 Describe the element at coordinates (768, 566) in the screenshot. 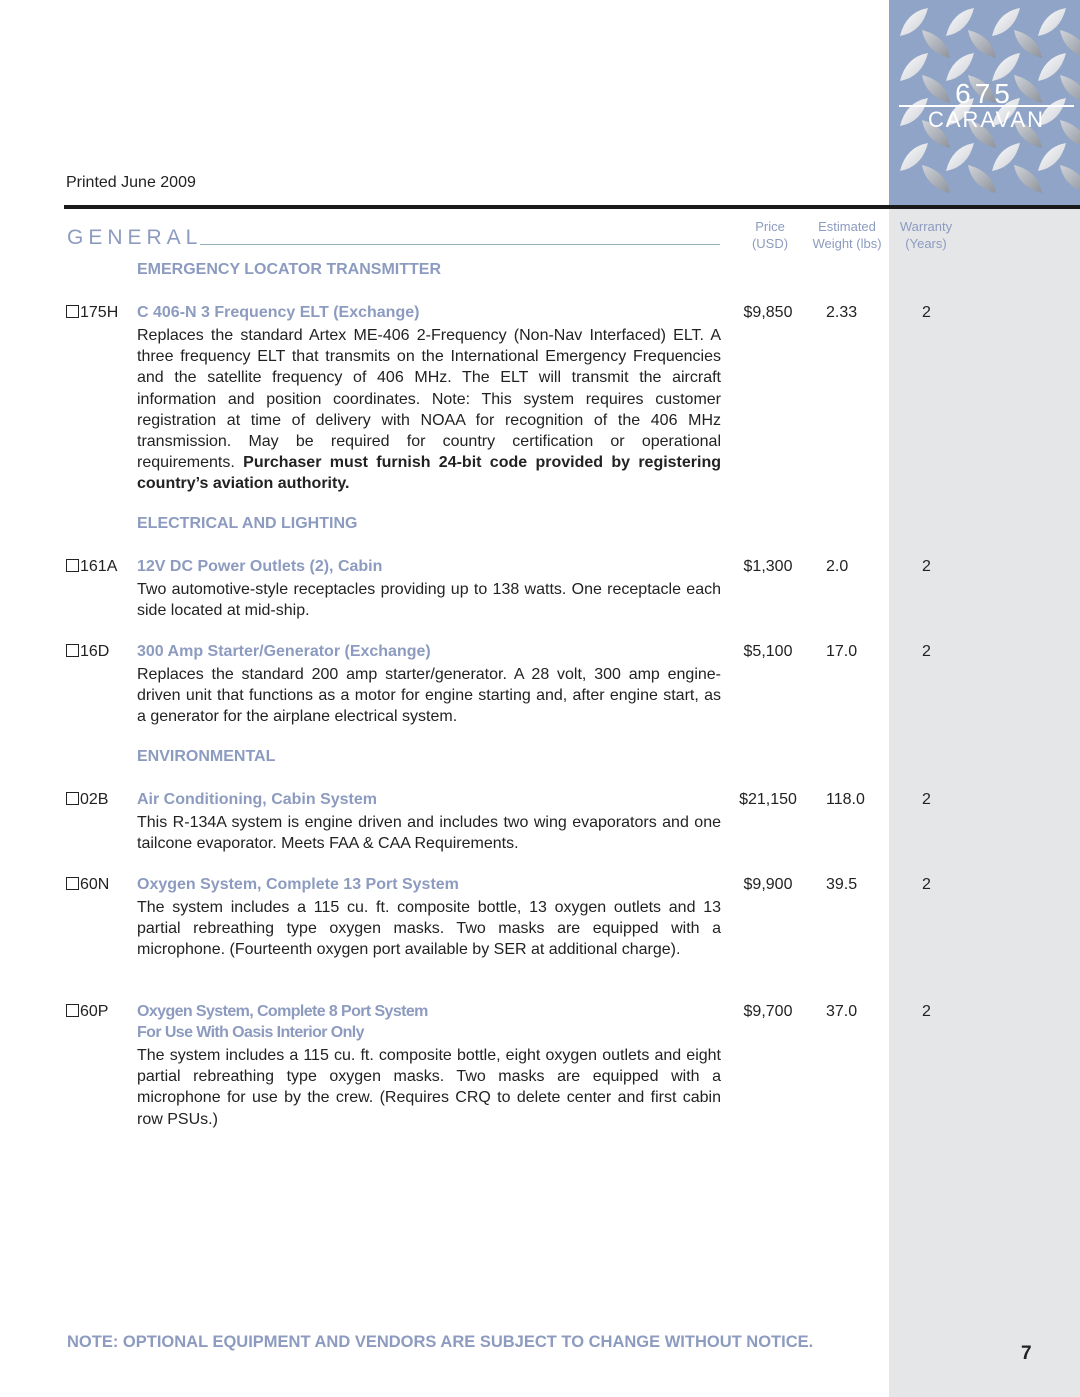

I see `option-price: $1,300` at that location.